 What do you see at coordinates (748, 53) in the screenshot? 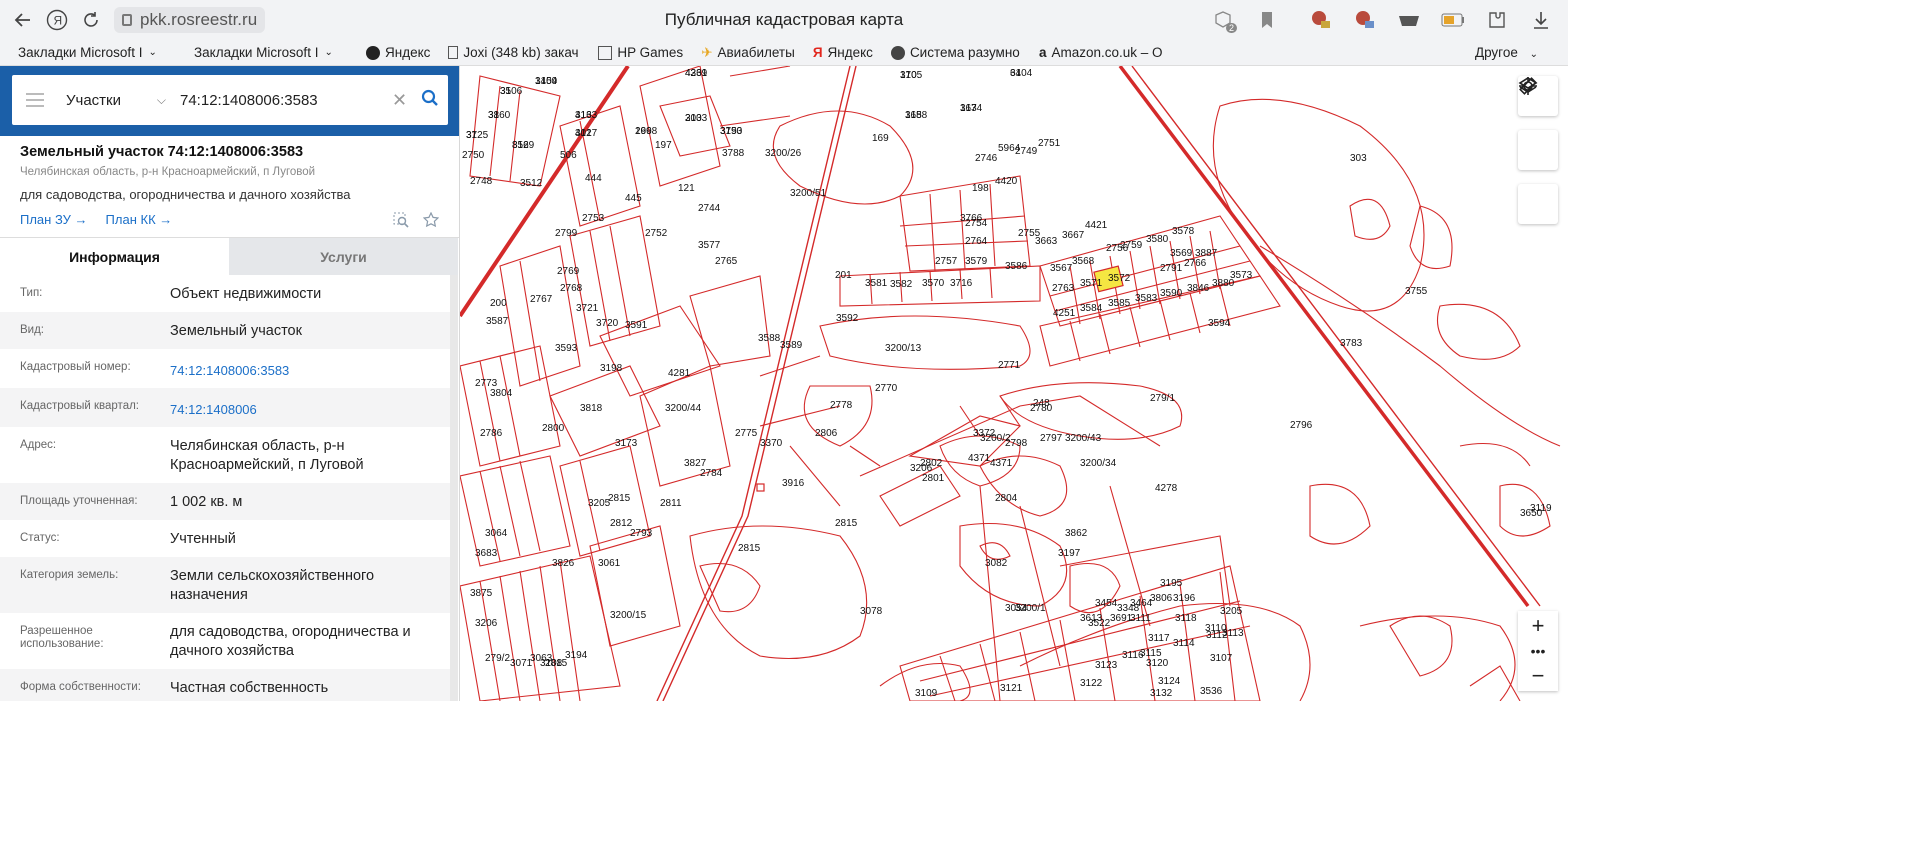
I see `bookmark-item: ✈ Авиабилеты` at bounding box center [748, 53].